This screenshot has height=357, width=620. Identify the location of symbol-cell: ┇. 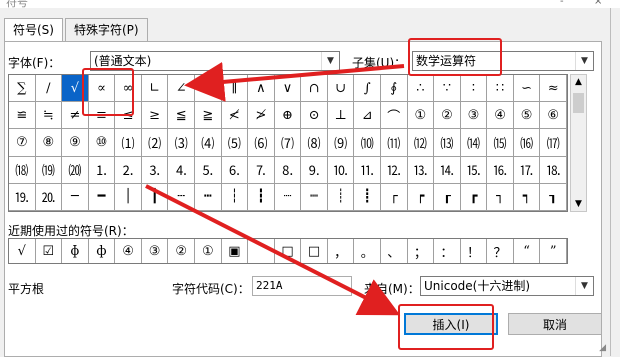
(261, 197).